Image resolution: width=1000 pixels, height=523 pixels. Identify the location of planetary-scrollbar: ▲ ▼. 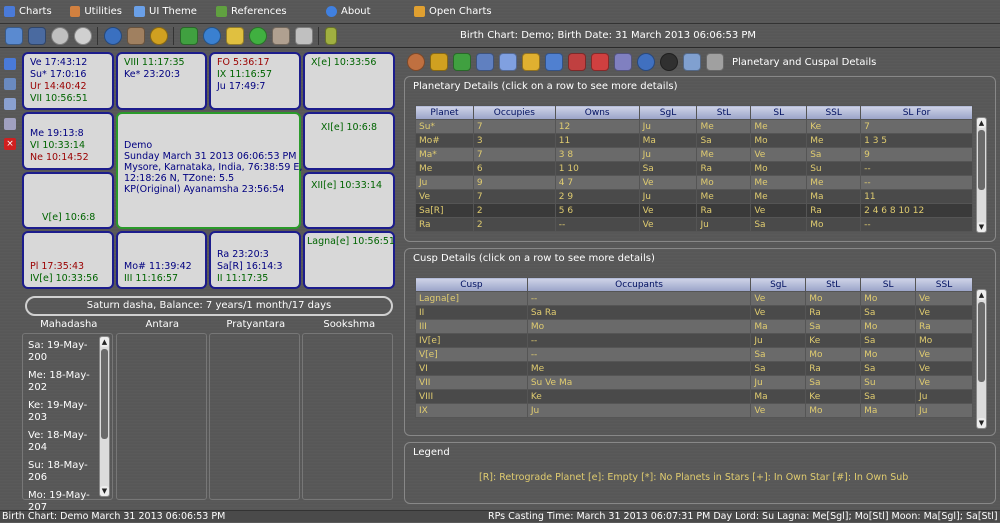
(981, 175).